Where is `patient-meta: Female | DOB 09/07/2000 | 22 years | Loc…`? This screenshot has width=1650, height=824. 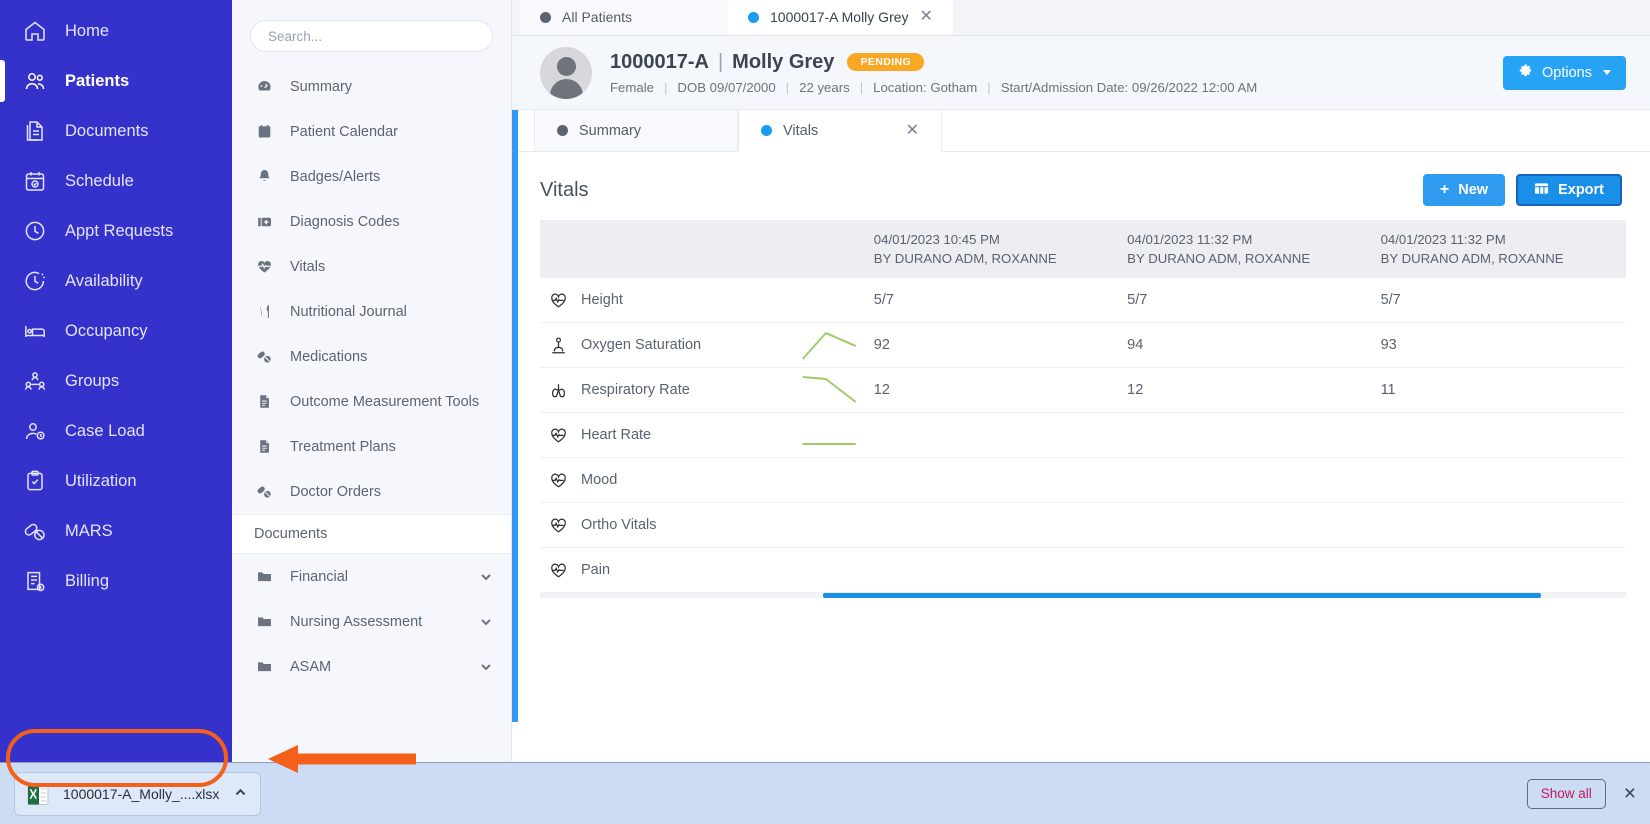 patient-meta: Female | DOB 09/07/2000 | 22 years | Loc… is located at coordinates (1047, 87).